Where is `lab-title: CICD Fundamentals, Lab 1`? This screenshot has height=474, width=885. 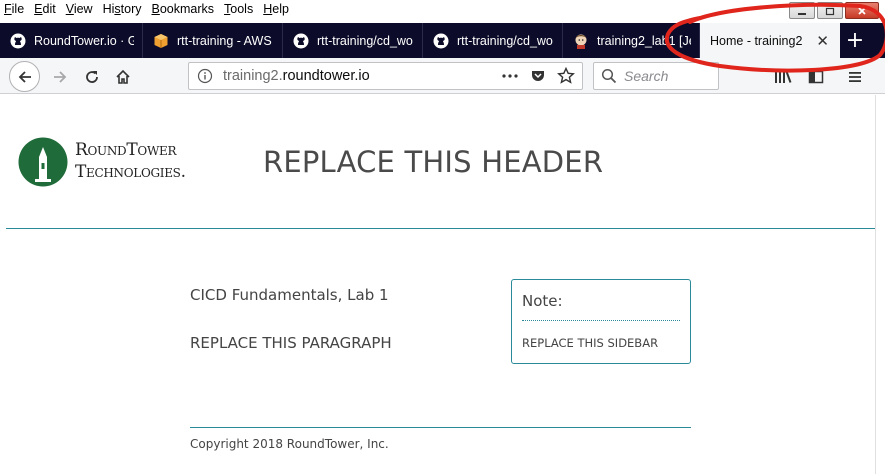 lab-title: CICD Fundamentals, Lab 1 is located at coordinates (289, 295).